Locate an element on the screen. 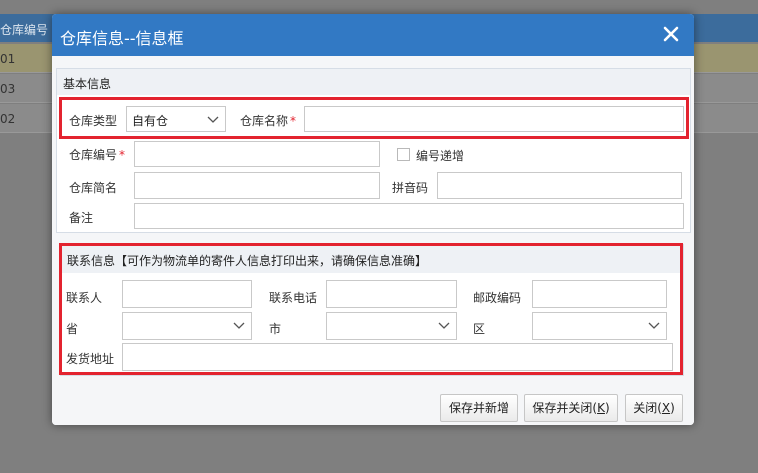 The width and height of the screenshot is (758, 473). chevron-down-icon is located at coordinates (213, 119).